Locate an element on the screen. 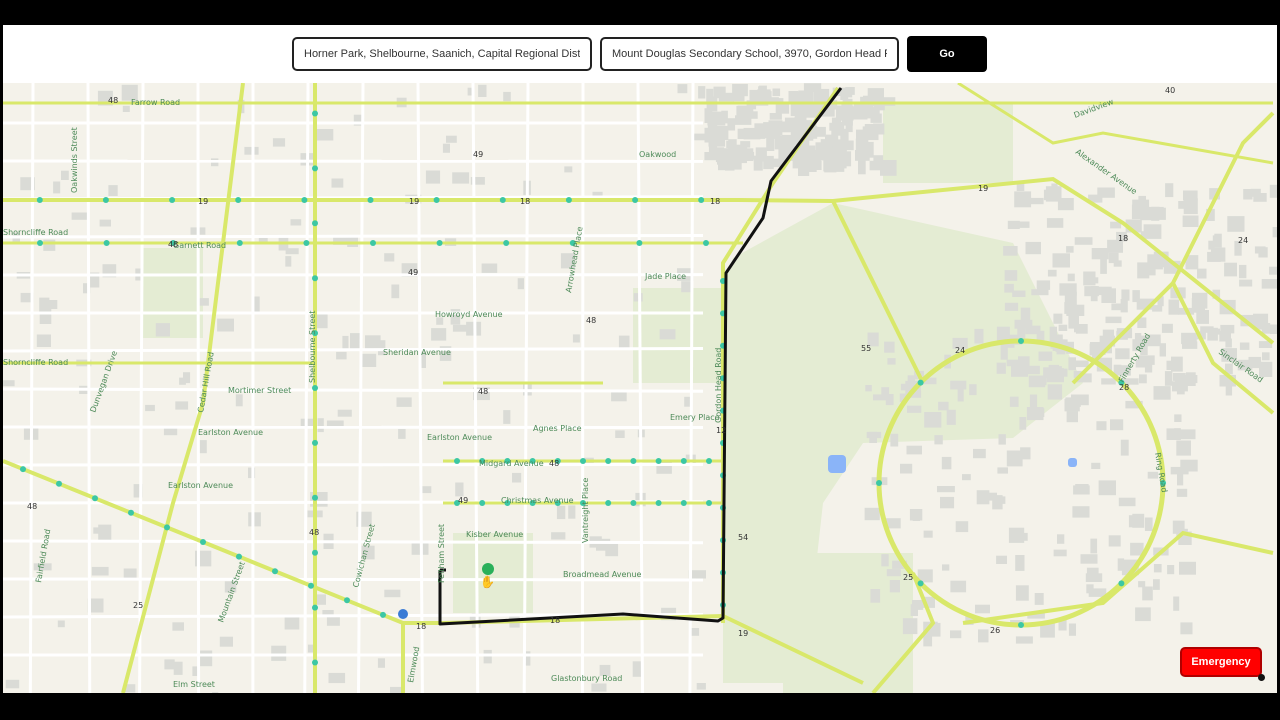  emergency-button: Emergency is located at coordinates (1221, 662).